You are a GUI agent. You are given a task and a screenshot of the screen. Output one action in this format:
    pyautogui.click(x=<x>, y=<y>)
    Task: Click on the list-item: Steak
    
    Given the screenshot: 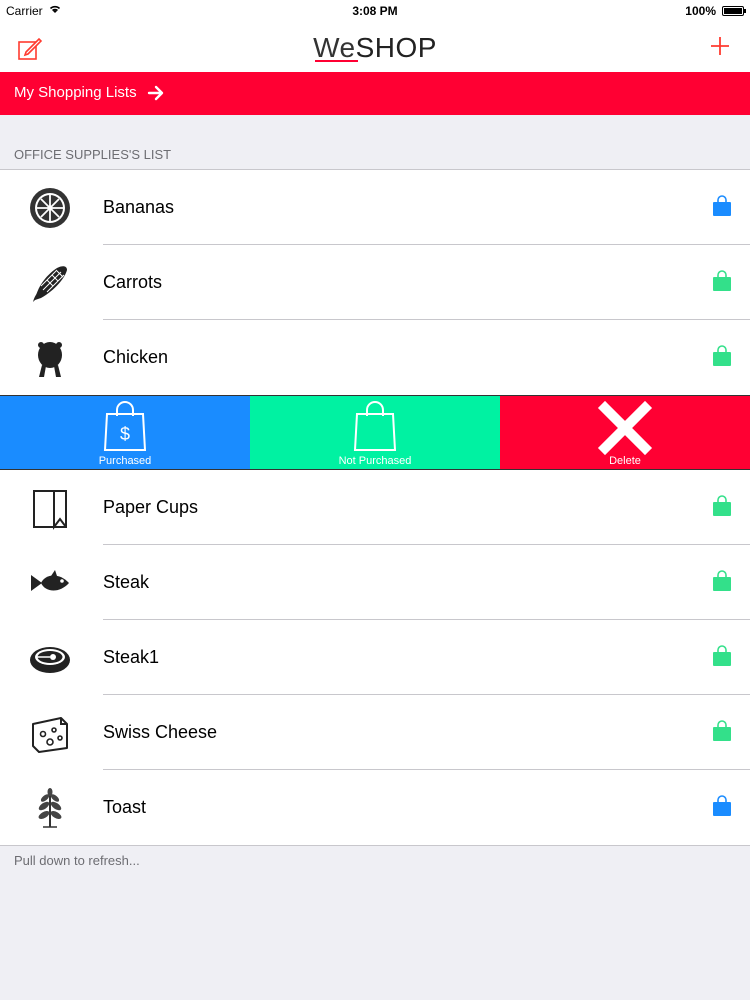 What is the action you would take?
    pyautogui.click(x=375, y=582)
    